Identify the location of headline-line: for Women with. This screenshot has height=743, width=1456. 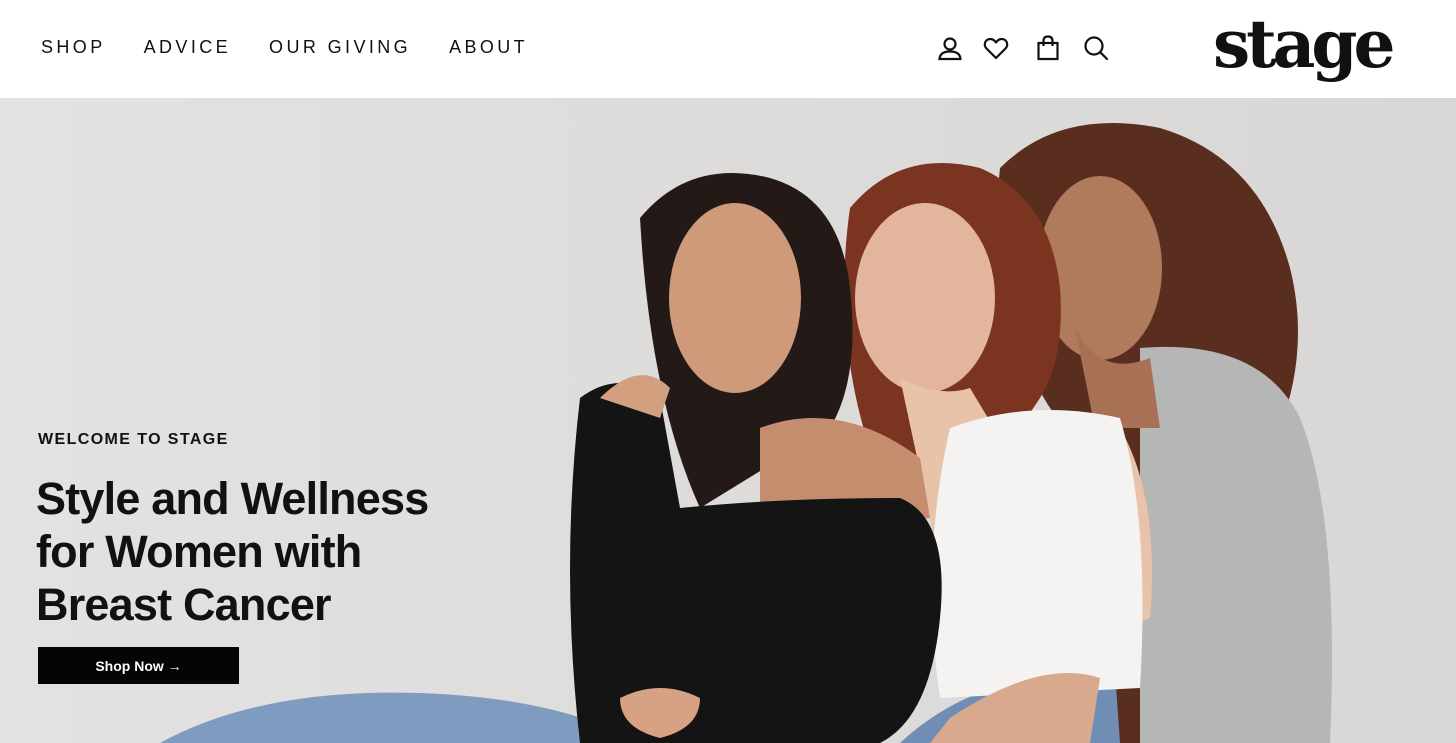
(199, 551).